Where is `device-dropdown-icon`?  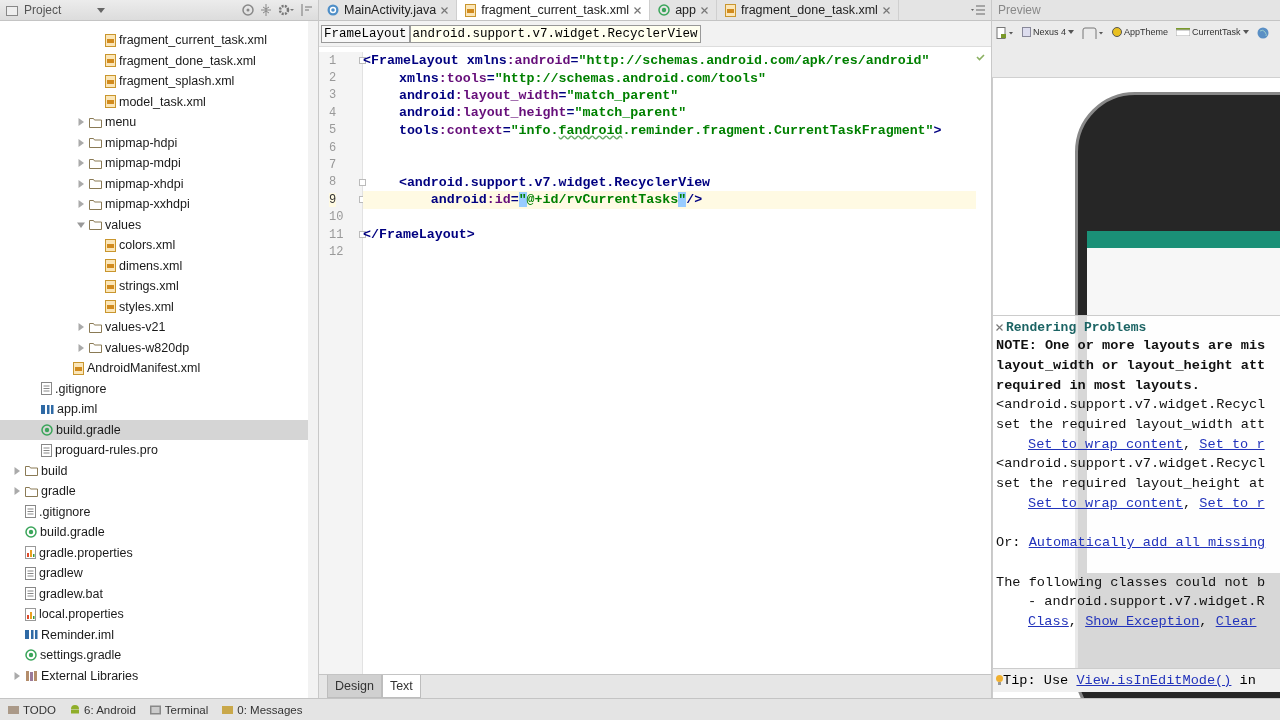
device-dropdown-icon is located at coordinates (1005, 33).